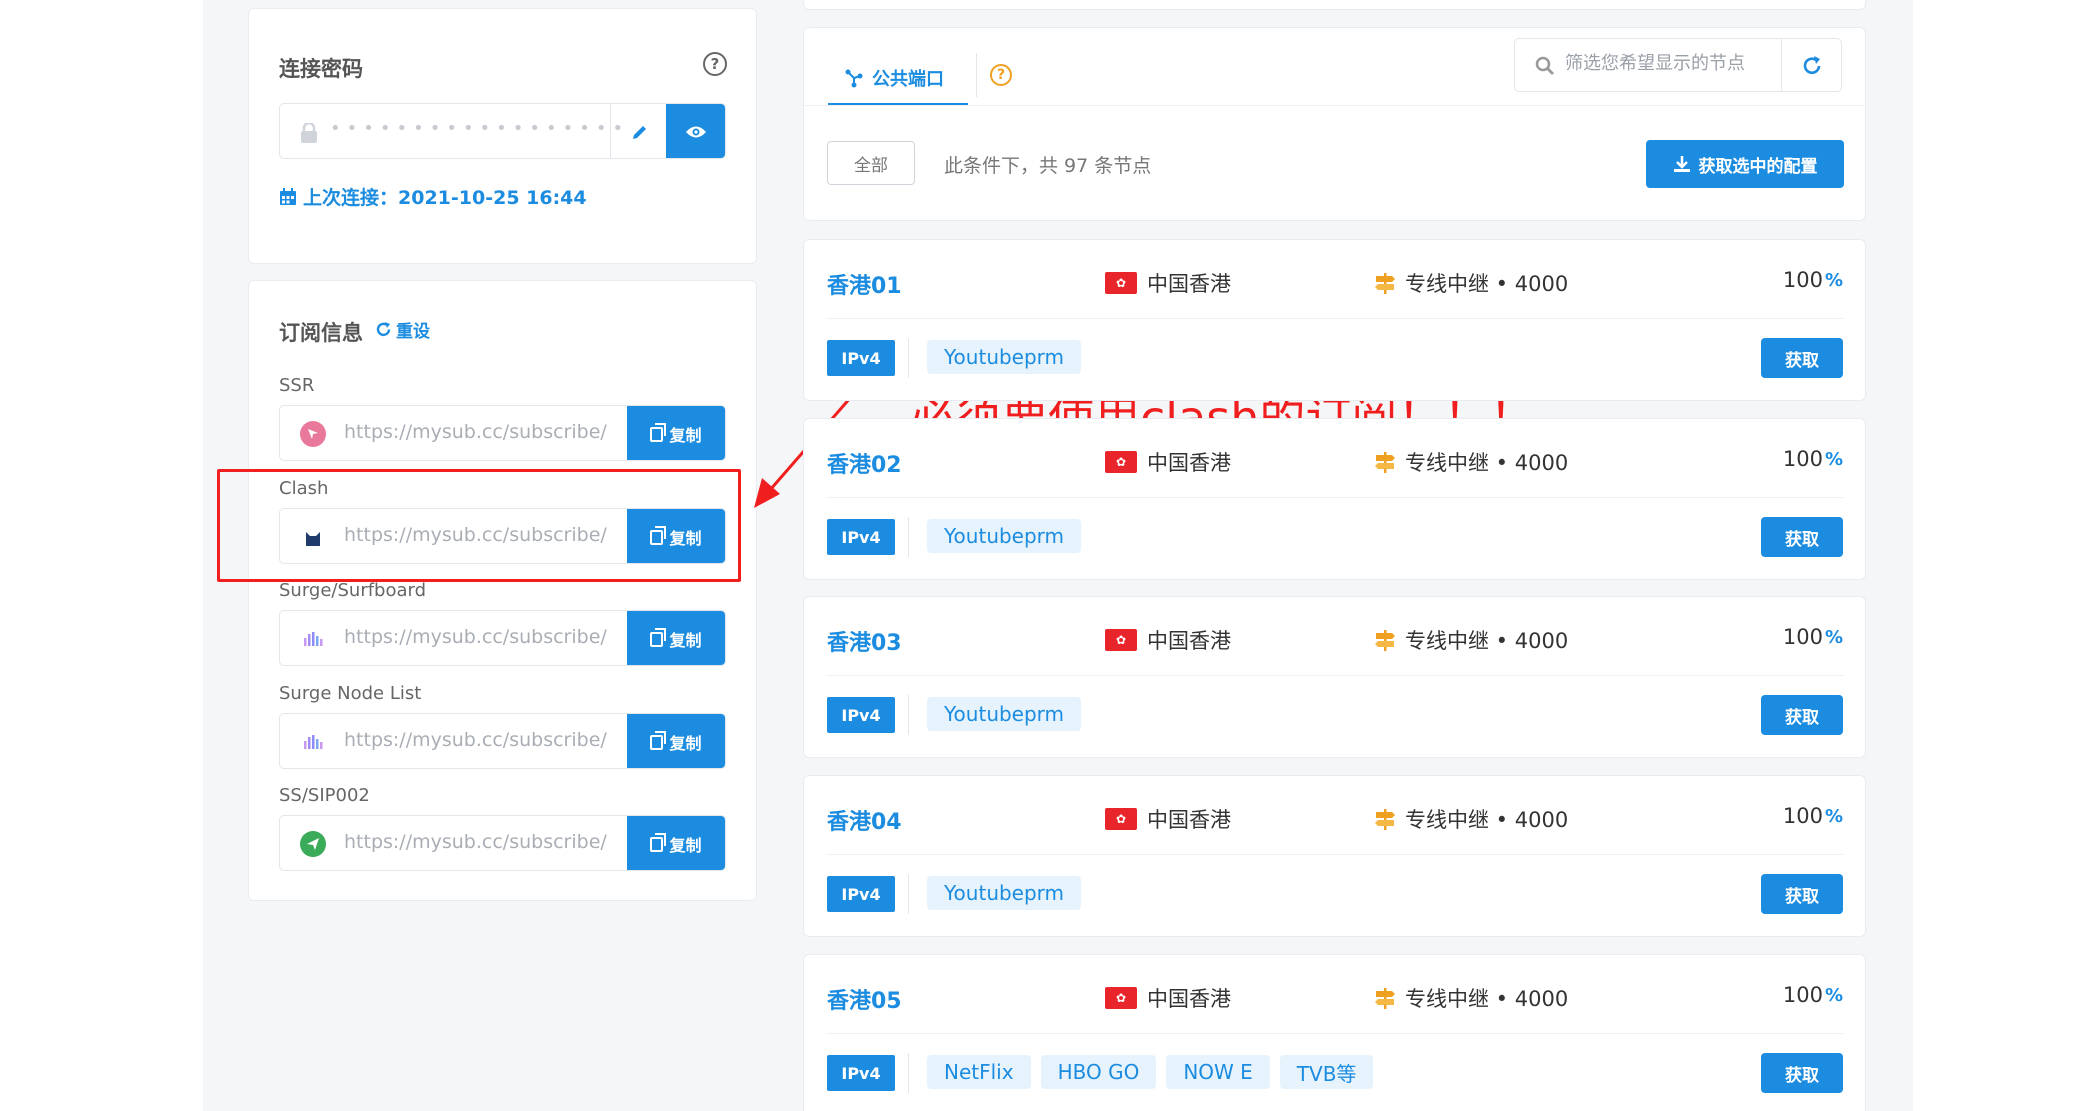  What do you see at coordinates (288, 196) in the screenshot?
I see `calendar-icon` at bounding box center [288, 196].